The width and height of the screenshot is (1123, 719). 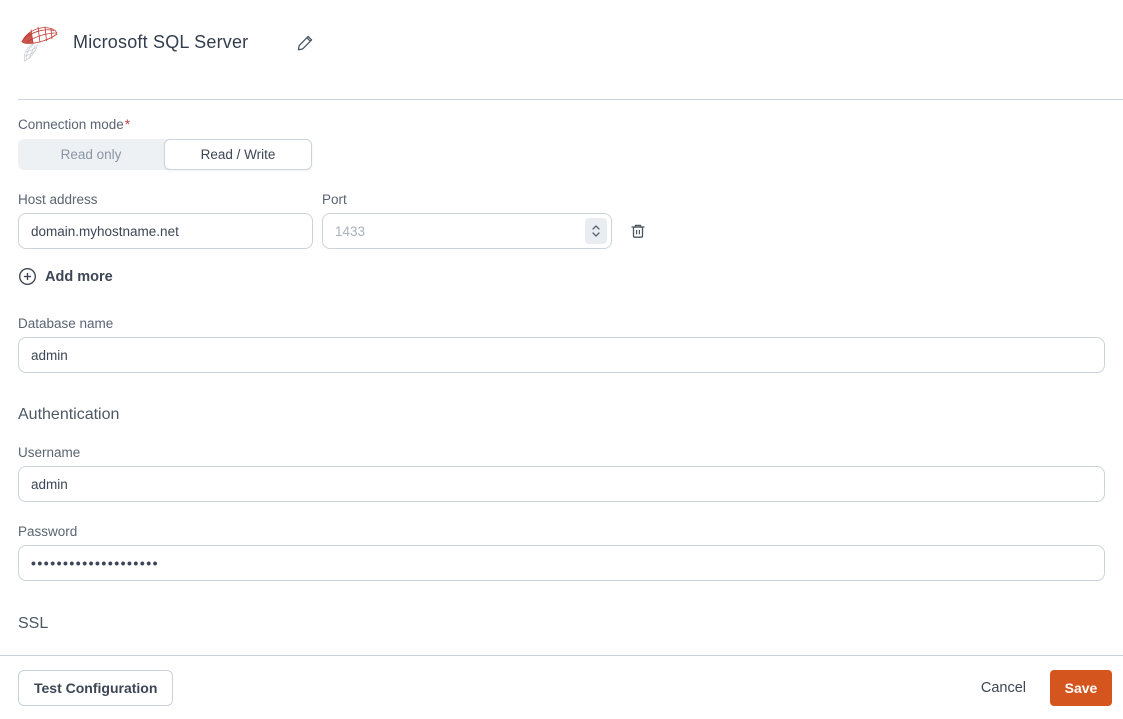 What do you see at coordinates (66, 323) in the screenshot?
I see `database-name-label: Database name` at bounding box center [66, 323].